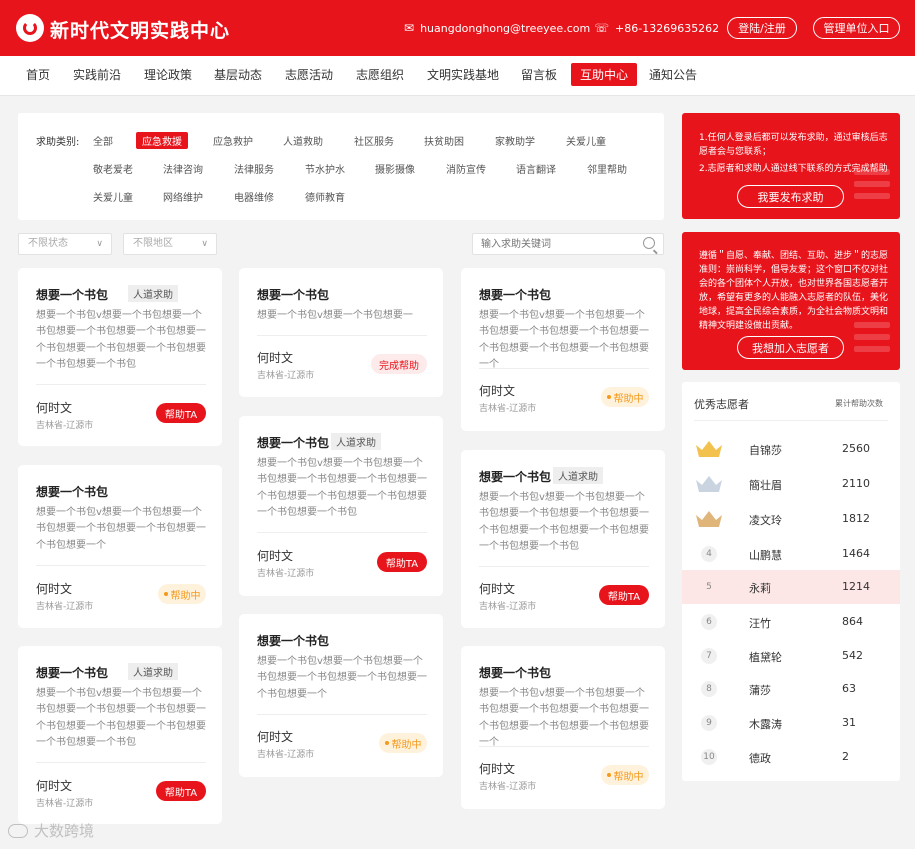 Image resolution: width=915 pixels, height=849 pixels. Describe the element at coordinates (238, 74) in the screenshot. I see `nav-grassroots-news: 基层动态` at that location.